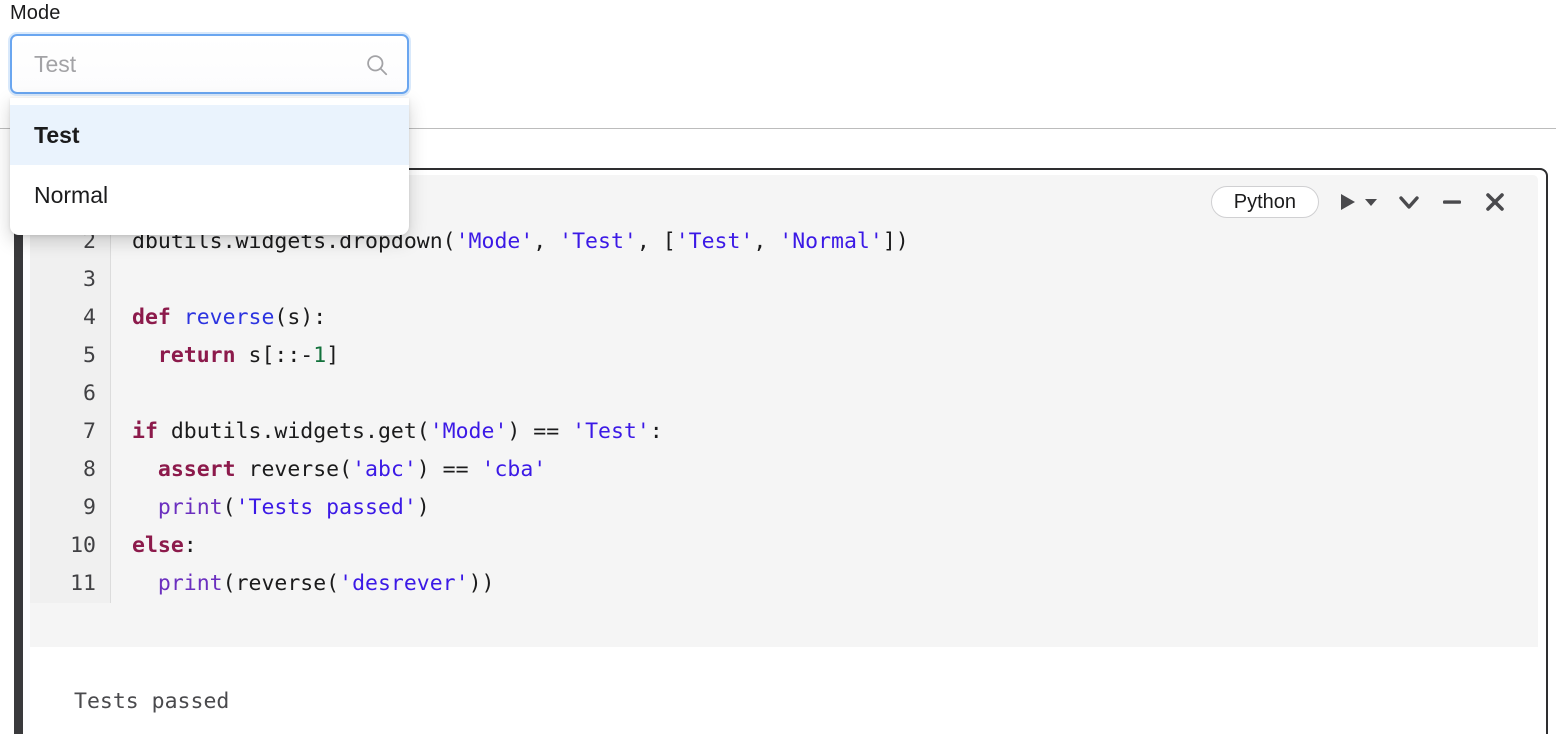 The height and width of the screenshot is (734, 1556). Describe the element at coordinates (1359, 201) in the screenshot. I see `cell-toolbar-actions: Python` at that location.